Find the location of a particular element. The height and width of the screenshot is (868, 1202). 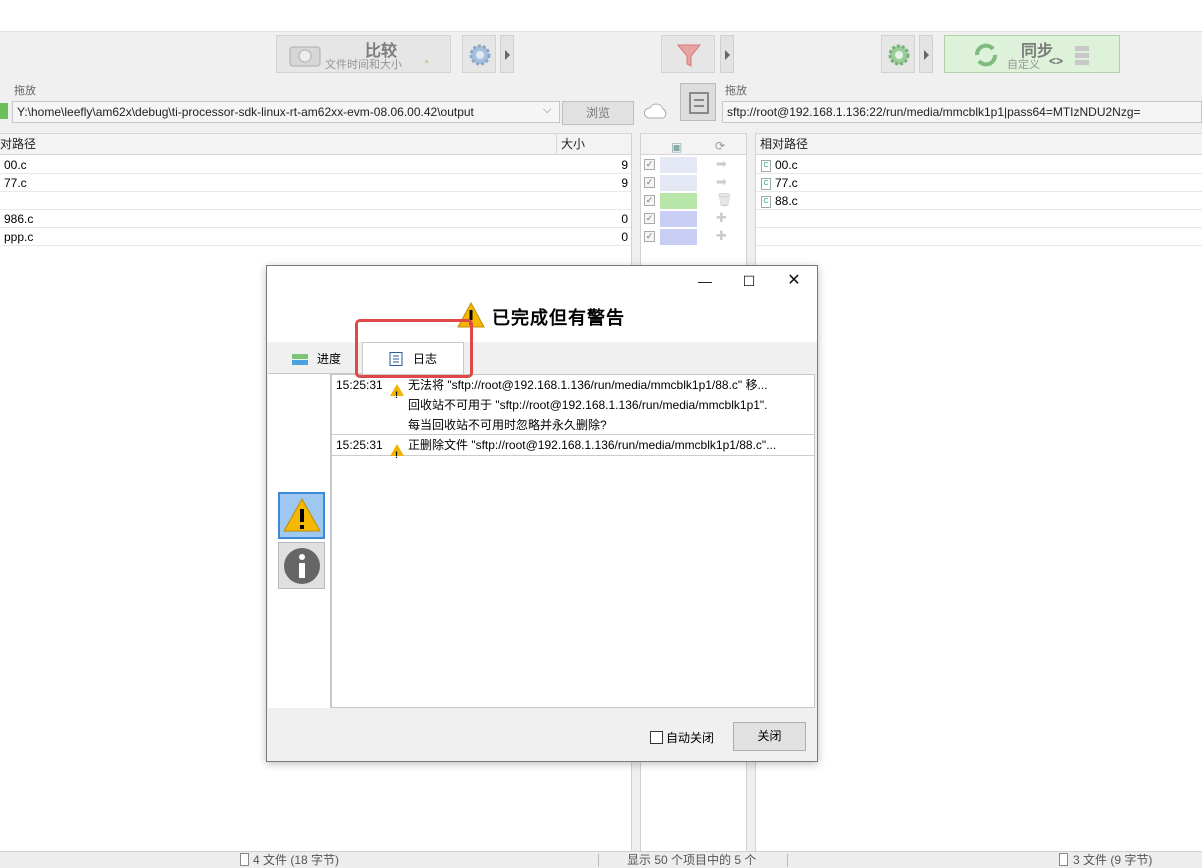

file-name: ppp.c is located at coordinates (19, 237).